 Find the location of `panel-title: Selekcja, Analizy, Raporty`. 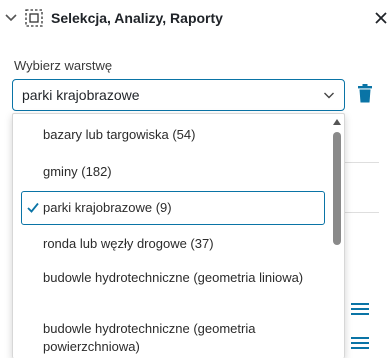

panel-title: Selekcja, Analizy, Raporty is located at coordinates (137, 18).